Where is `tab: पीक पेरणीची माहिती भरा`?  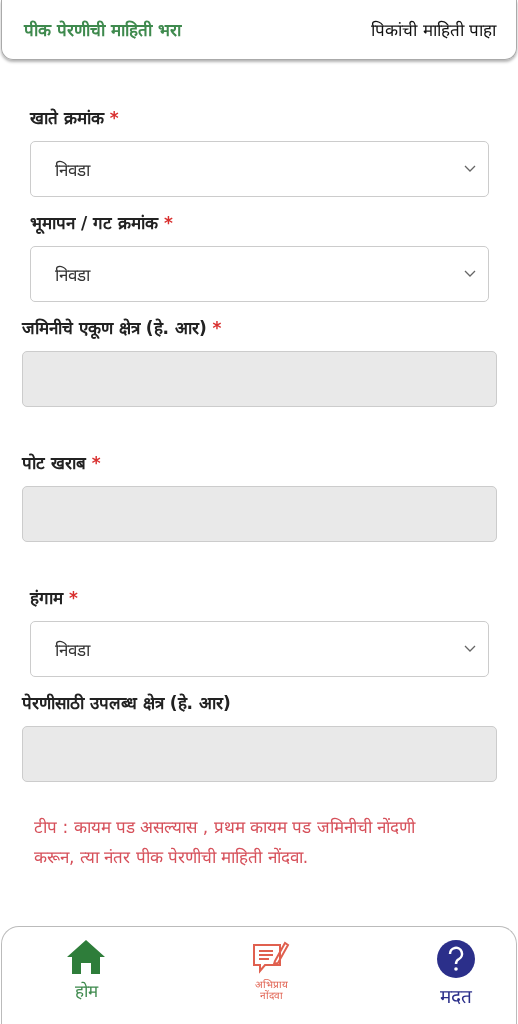
tab: पीक पेरणीची माहिती भरा is located at coordinates (102, 29).